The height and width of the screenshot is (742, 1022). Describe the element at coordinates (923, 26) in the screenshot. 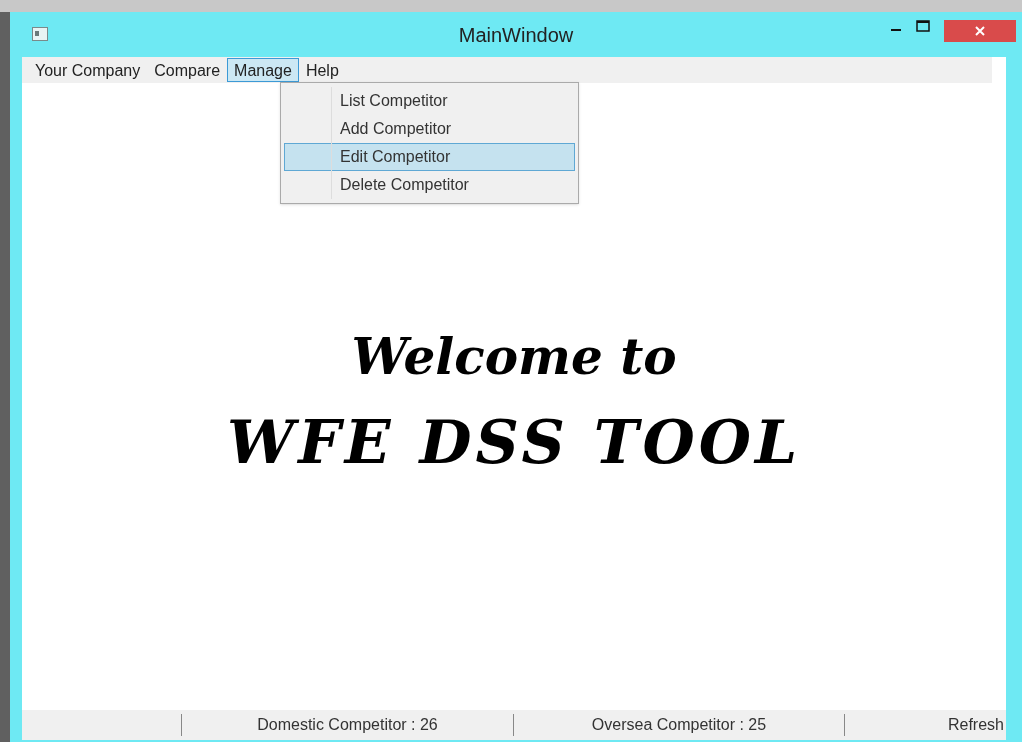

I see `maximize-icon` at that location.